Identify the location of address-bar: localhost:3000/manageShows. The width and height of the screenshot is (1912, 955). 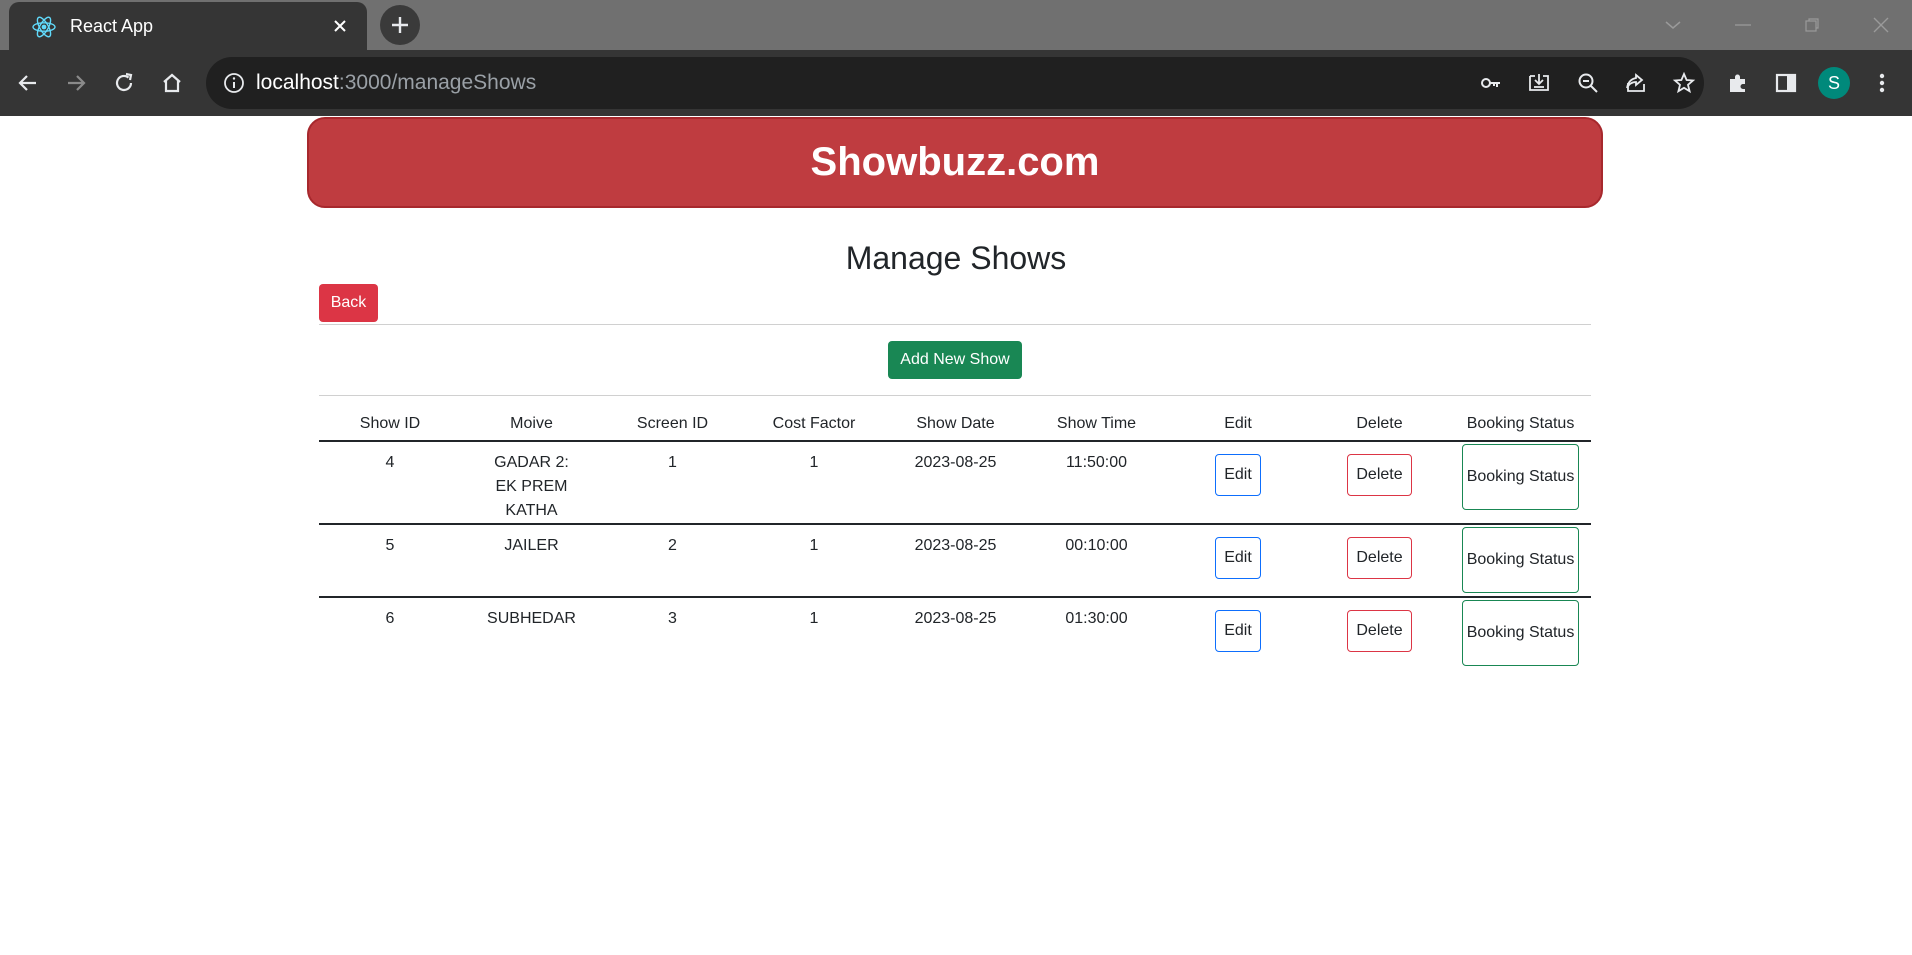
(955, 83).